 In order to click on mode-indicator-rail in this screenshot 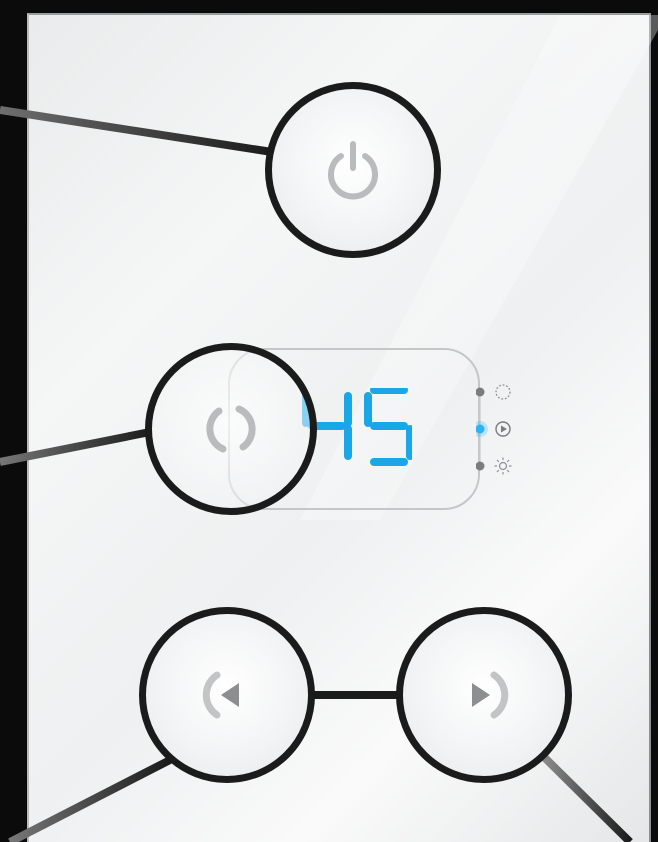, I will do `click(496, 430)`.